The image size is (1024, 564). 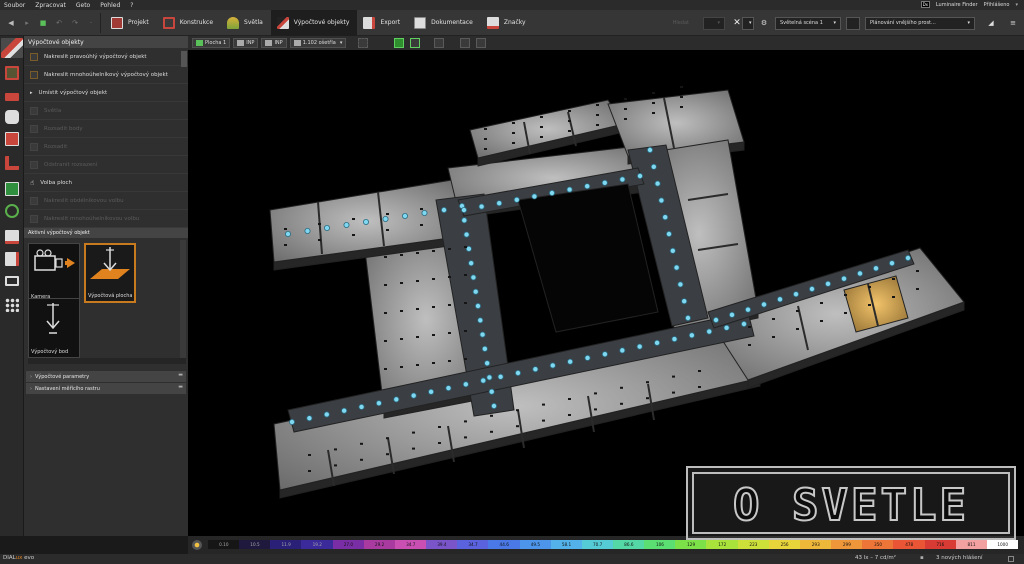 I want to click on tab-marks: Značky, so click(x=507, y=23).